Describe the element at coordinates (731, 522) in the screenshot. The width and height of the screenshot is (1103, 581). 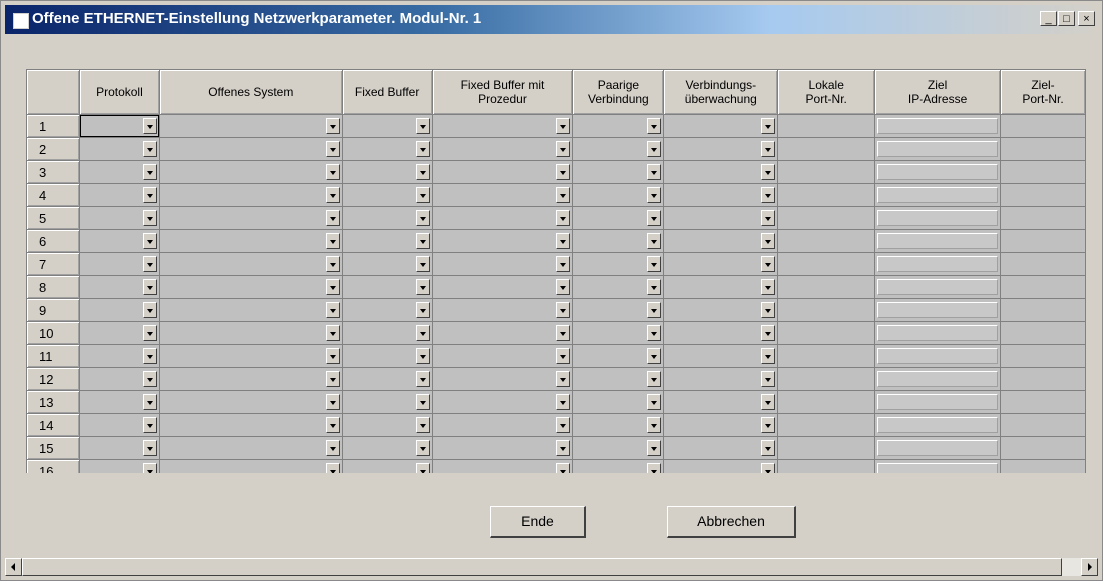
I see `abbrechen-button: Abbrechen` at that location.